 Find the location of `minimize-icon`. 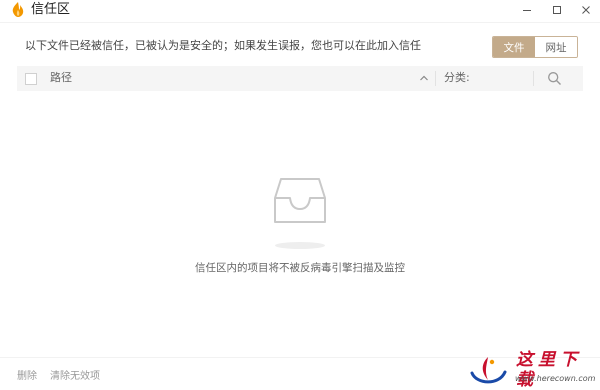

minimize-icon is located at coordinates (527, 10).